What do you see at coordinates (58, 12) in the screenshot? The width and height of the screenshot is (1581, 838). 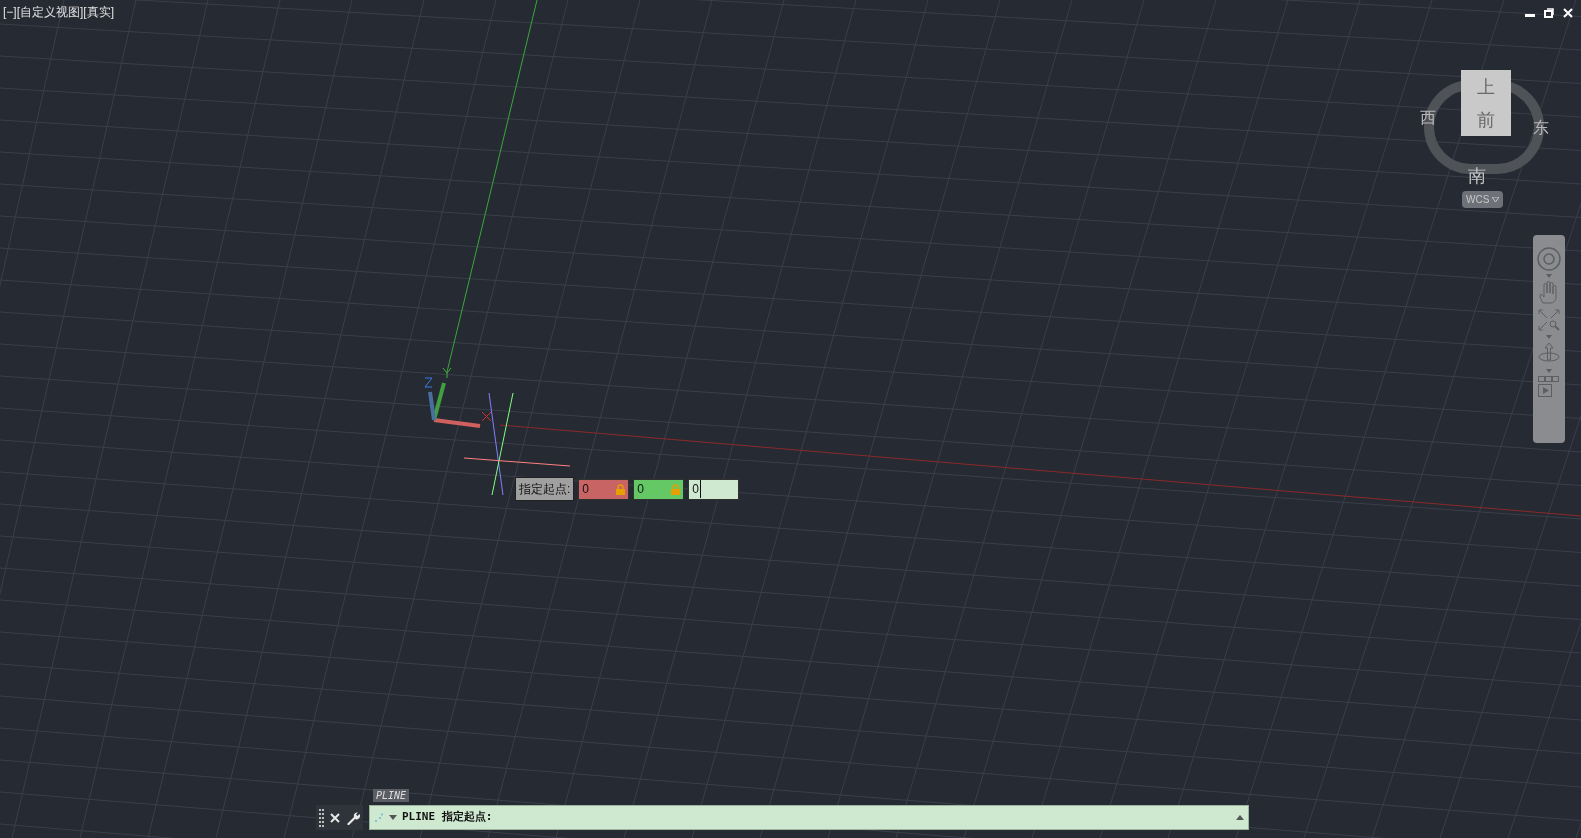 I see `viewport-label: [−][自定义视图][真实]` at bounding box center [58, 12].